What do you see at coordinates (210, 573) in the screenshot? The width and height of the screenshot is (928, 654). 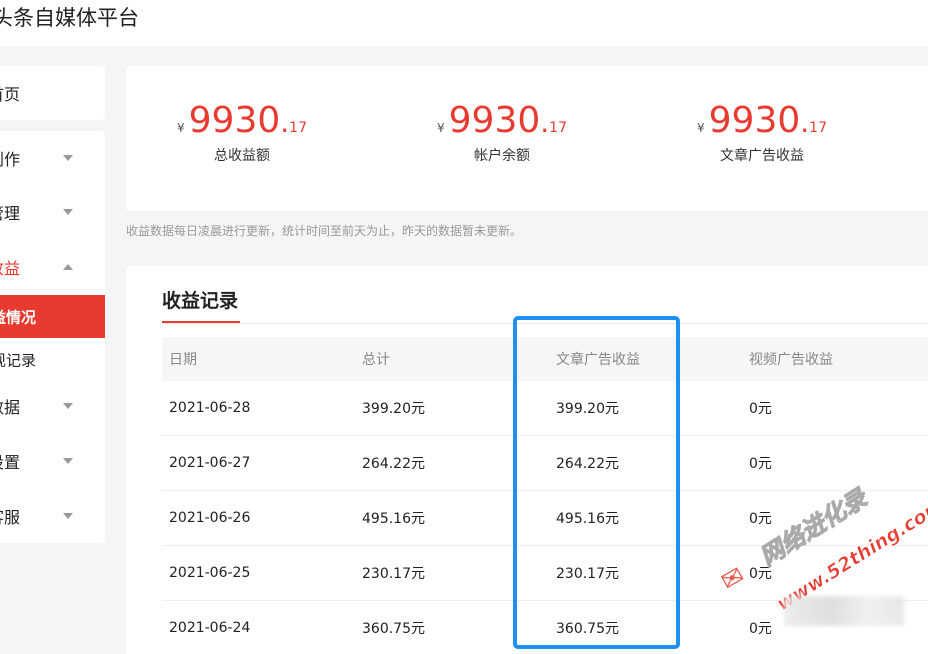 I see `cell-date: 2021-06-25` at bounding box center [210, 573].